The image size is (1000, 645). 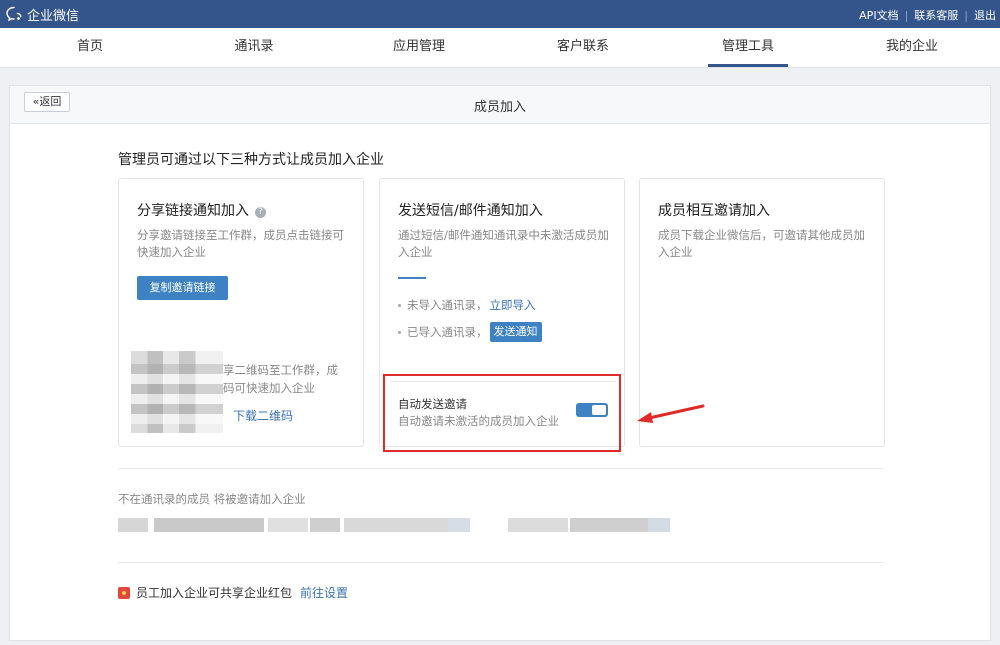 What do you see at coordinates (263, 415) in the screenshot?
I see `download-qr-code-link: 下载二维码` at bounding box center [263, 415].